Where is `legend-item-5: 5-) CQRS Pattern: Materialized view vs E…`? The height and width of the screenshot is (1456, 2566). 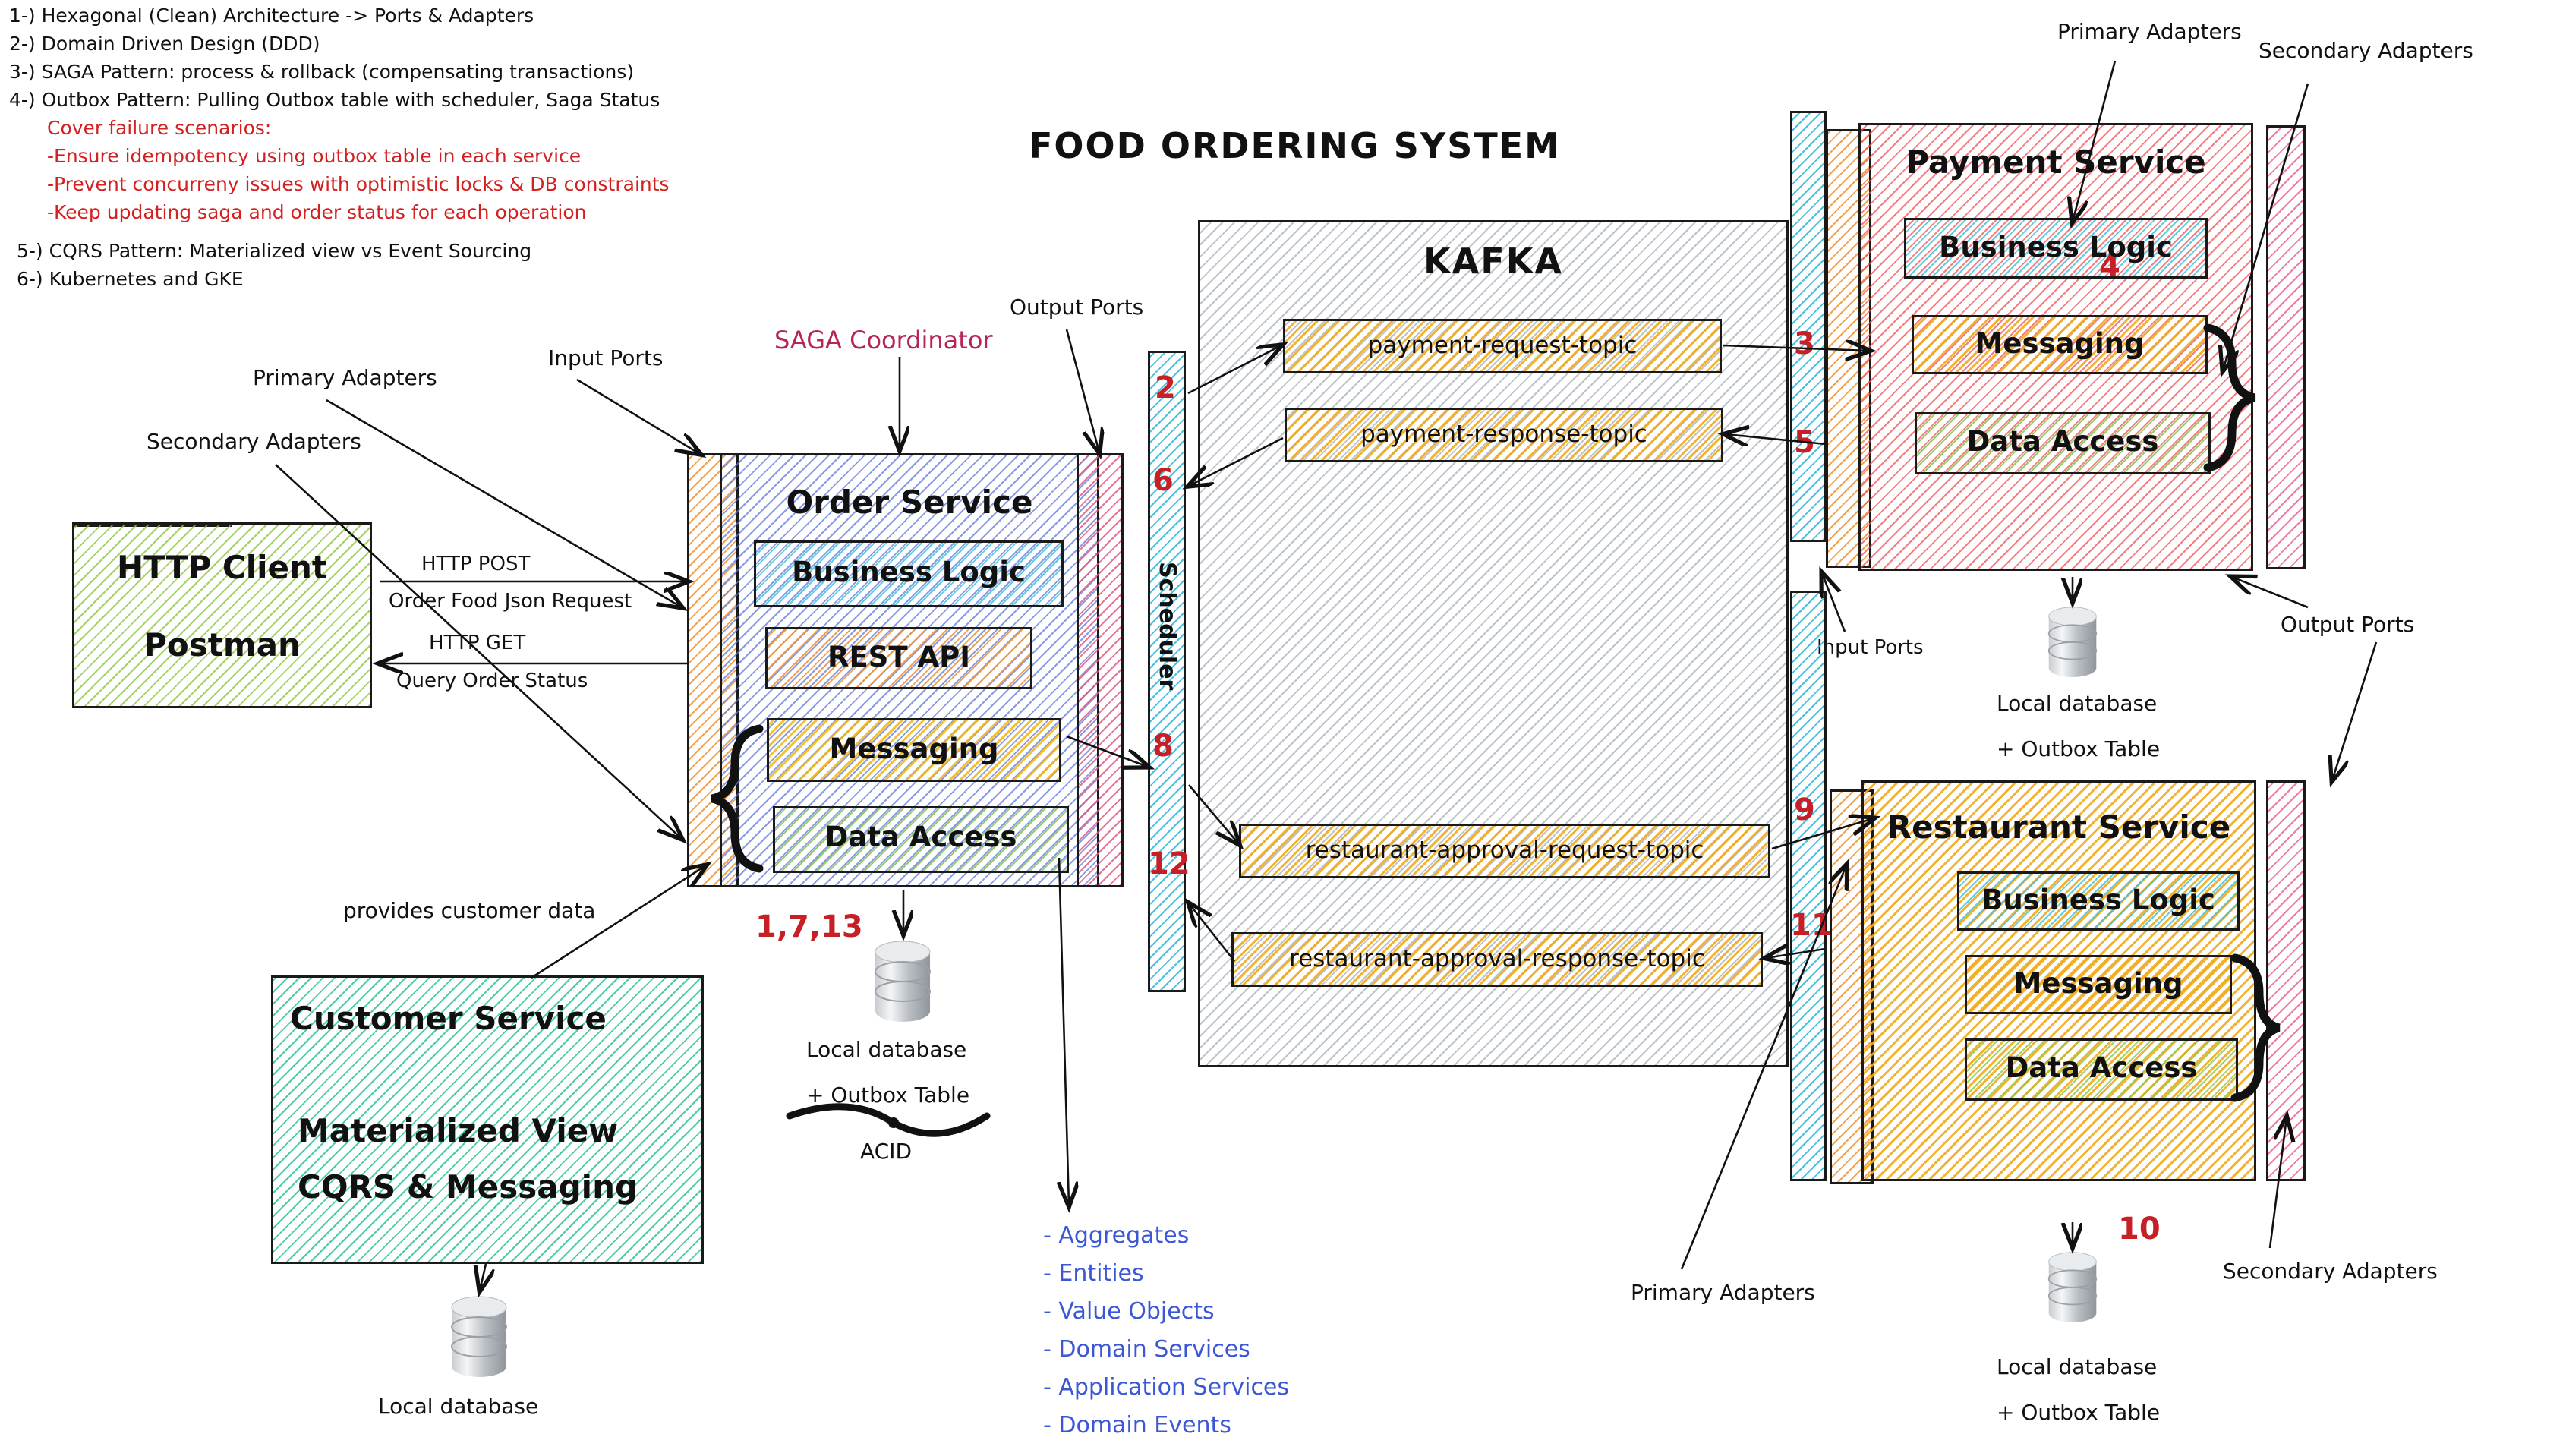 legend-item-5: 5-) CQRS Pattern: Materialized view vs E… is located at coordinates (275, 251).